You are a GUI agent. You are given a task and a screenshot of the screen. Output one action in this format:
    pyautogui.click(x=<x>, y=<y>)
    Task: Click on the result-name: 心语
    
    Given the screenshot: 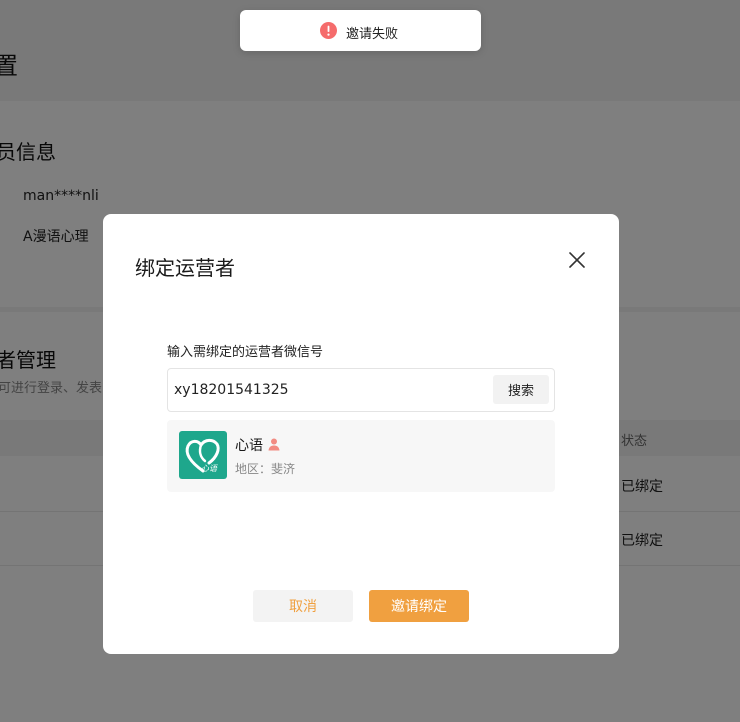 What is the action you would take?
    pyautogui.click(x=249, y=446)
    